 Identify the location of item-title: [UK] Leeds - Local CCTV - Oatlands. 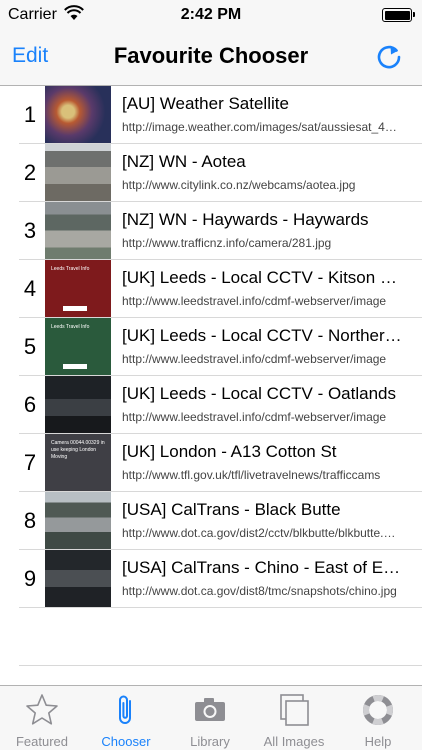
(259, 393).